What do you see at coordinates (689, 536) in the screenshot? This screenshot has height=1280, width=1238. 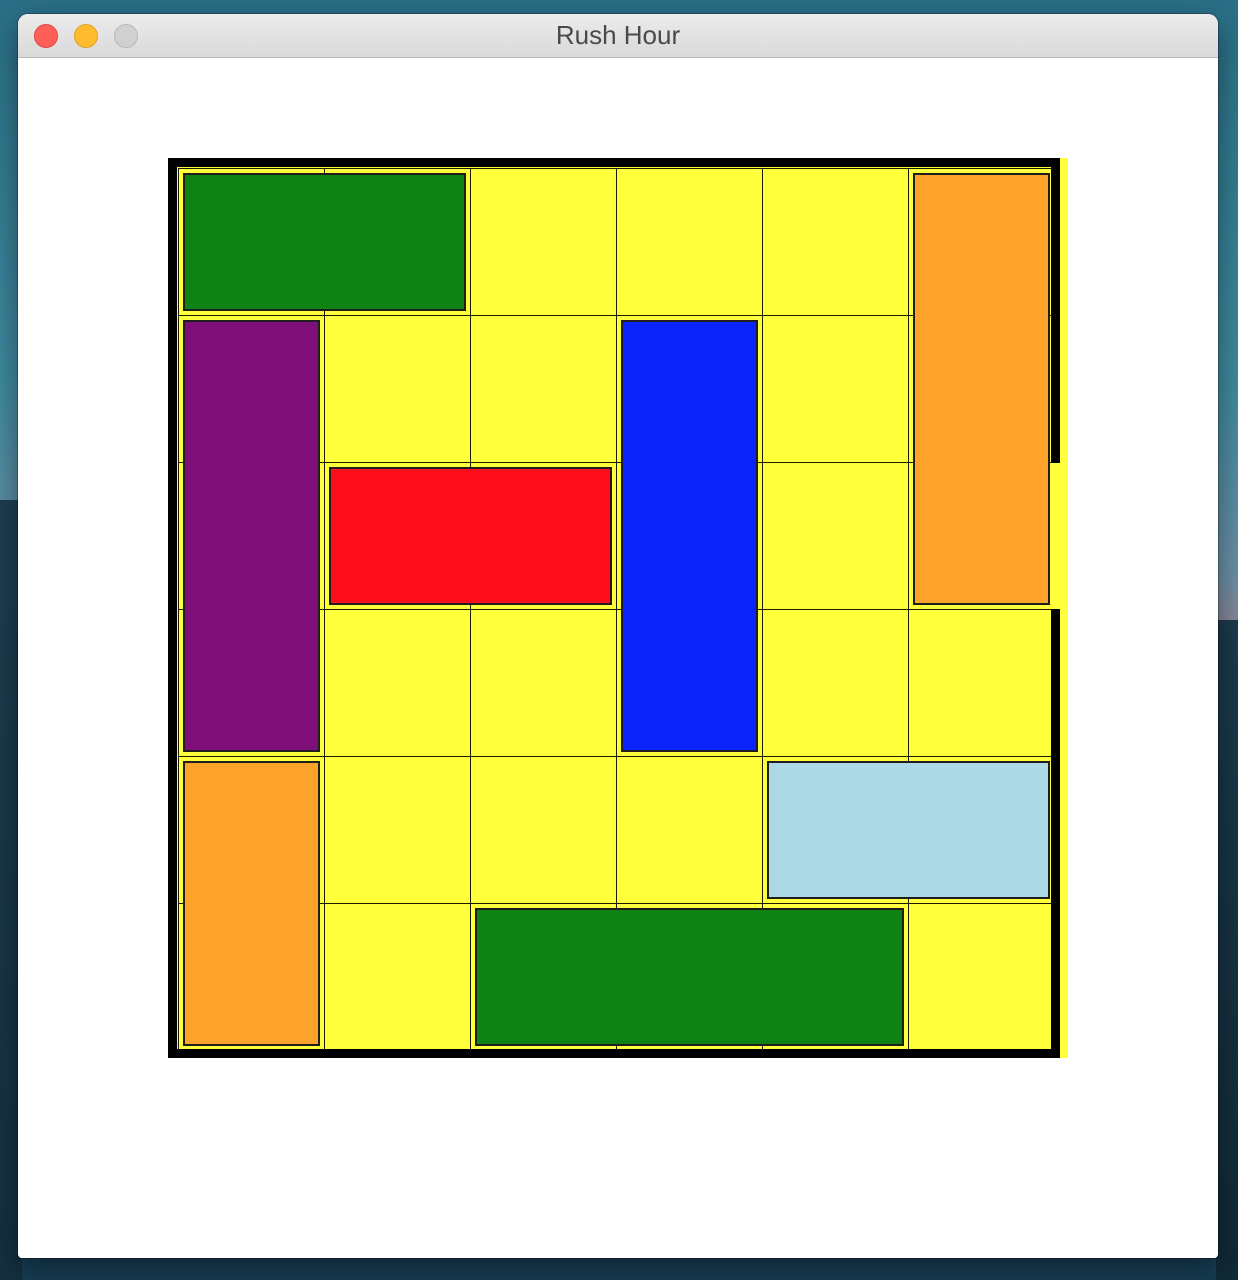 I see `blue-truck` at bounding box center [689, 536].